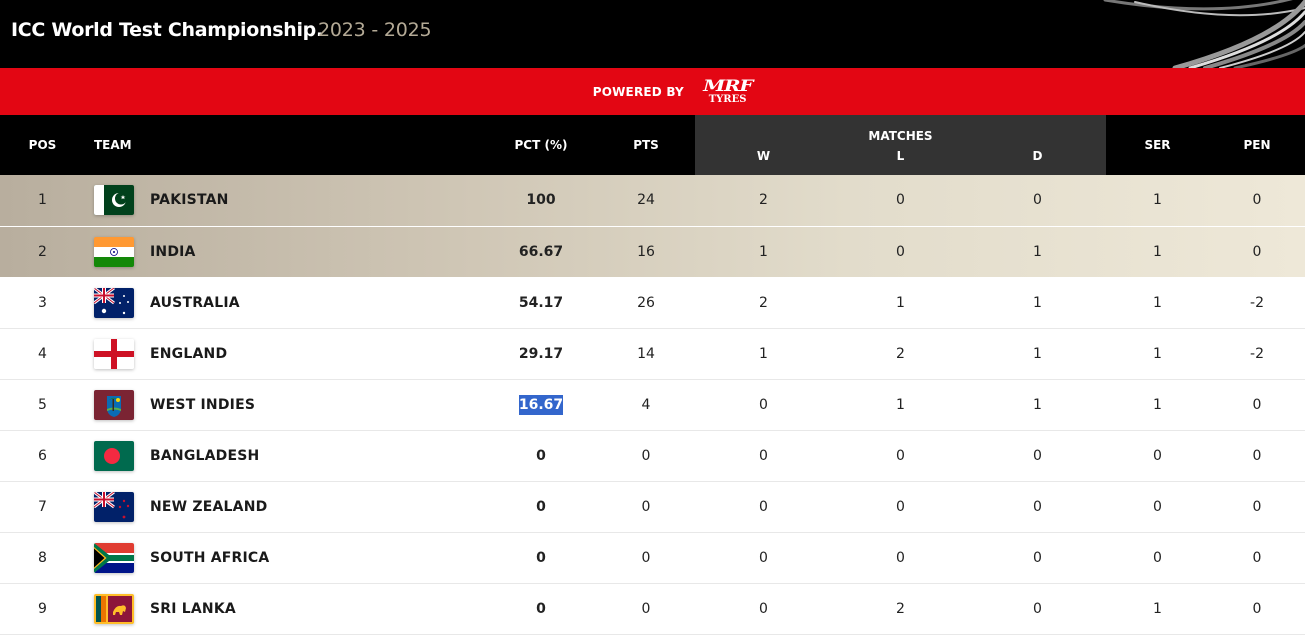  I want to click on team-cell: NEW ZEALAND, so click(285, 507).